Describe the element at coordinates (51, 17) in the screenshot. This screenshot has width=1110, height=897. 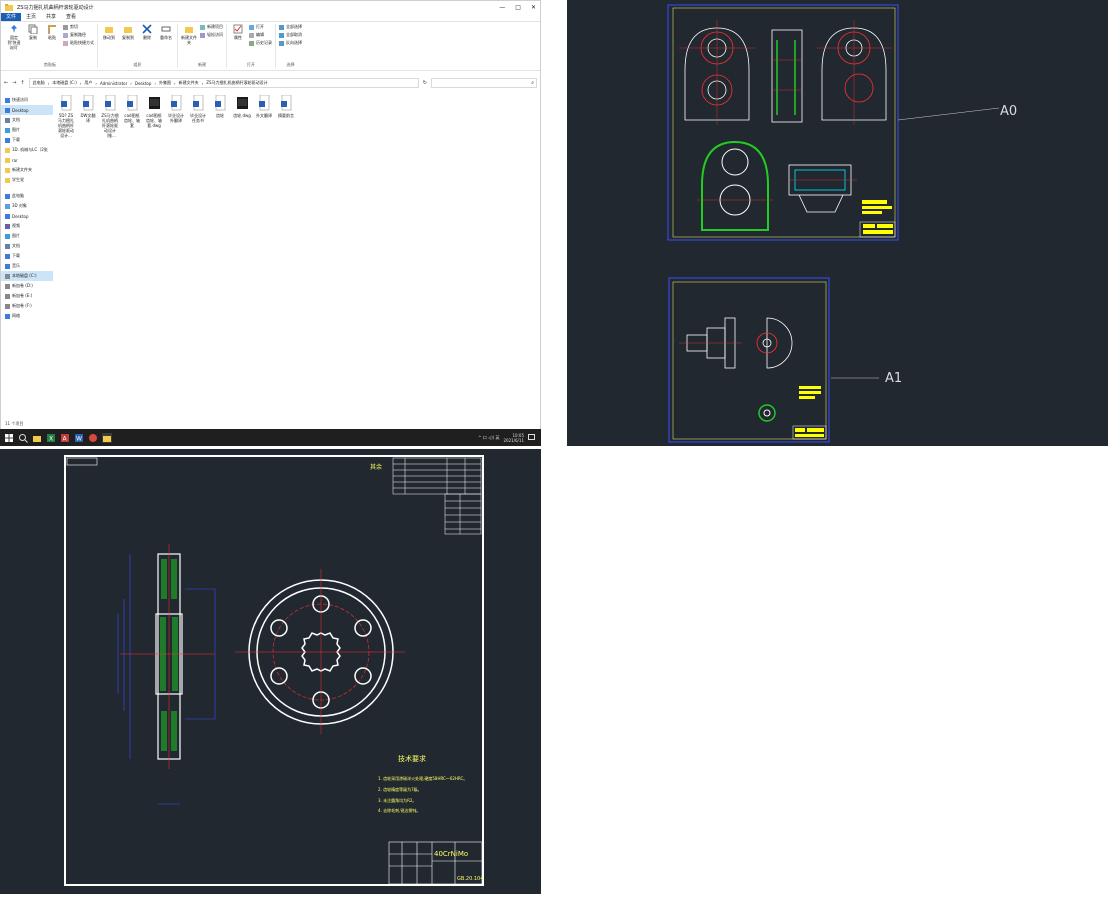
I see `tab-share: 共享` at that location.